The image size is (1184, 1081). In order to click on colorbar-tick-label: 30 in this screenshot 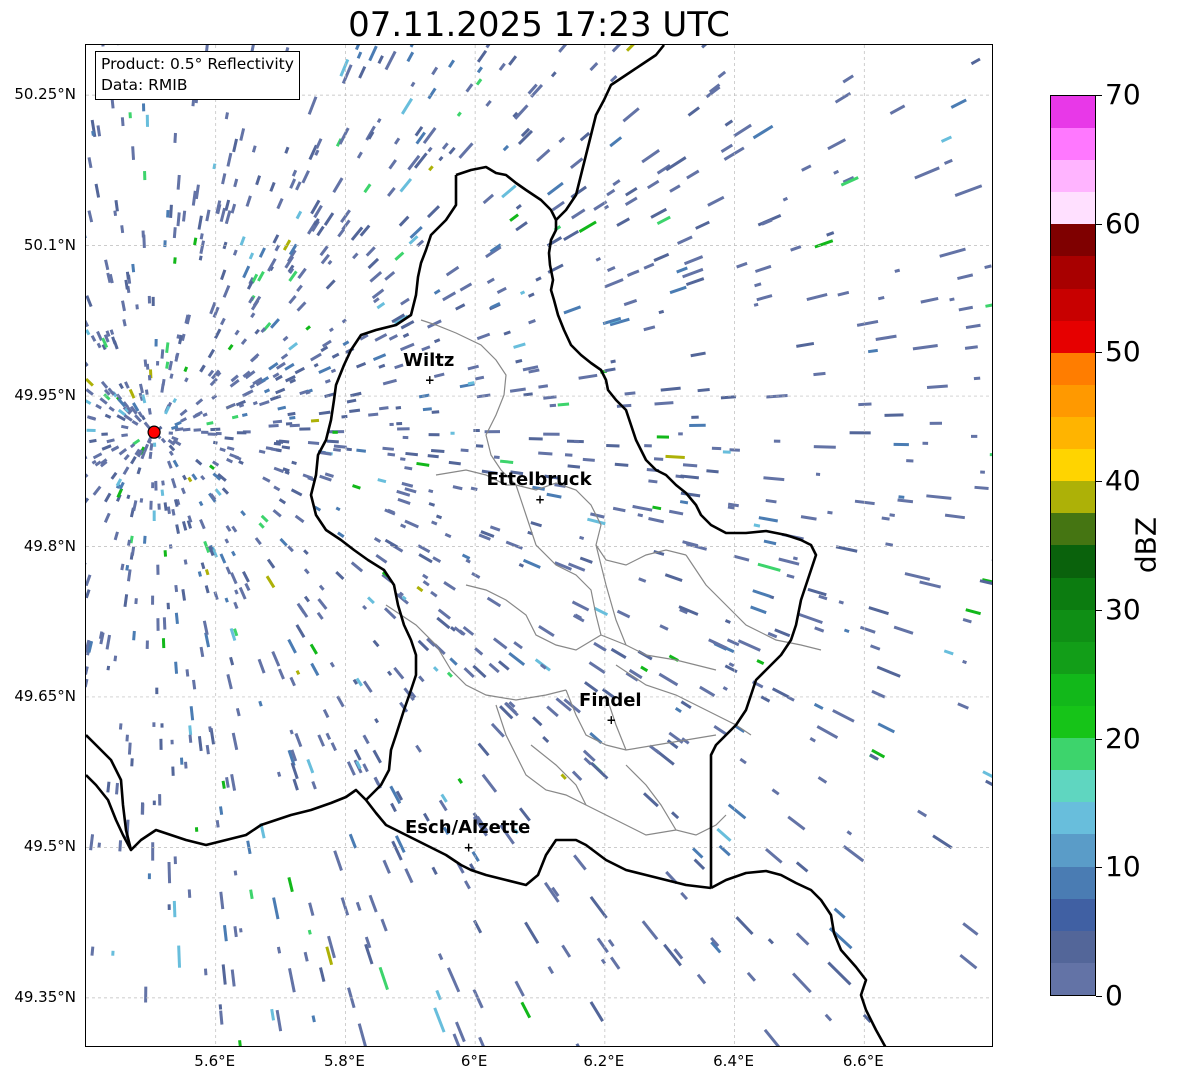, I will do `click(1123, 609)`.